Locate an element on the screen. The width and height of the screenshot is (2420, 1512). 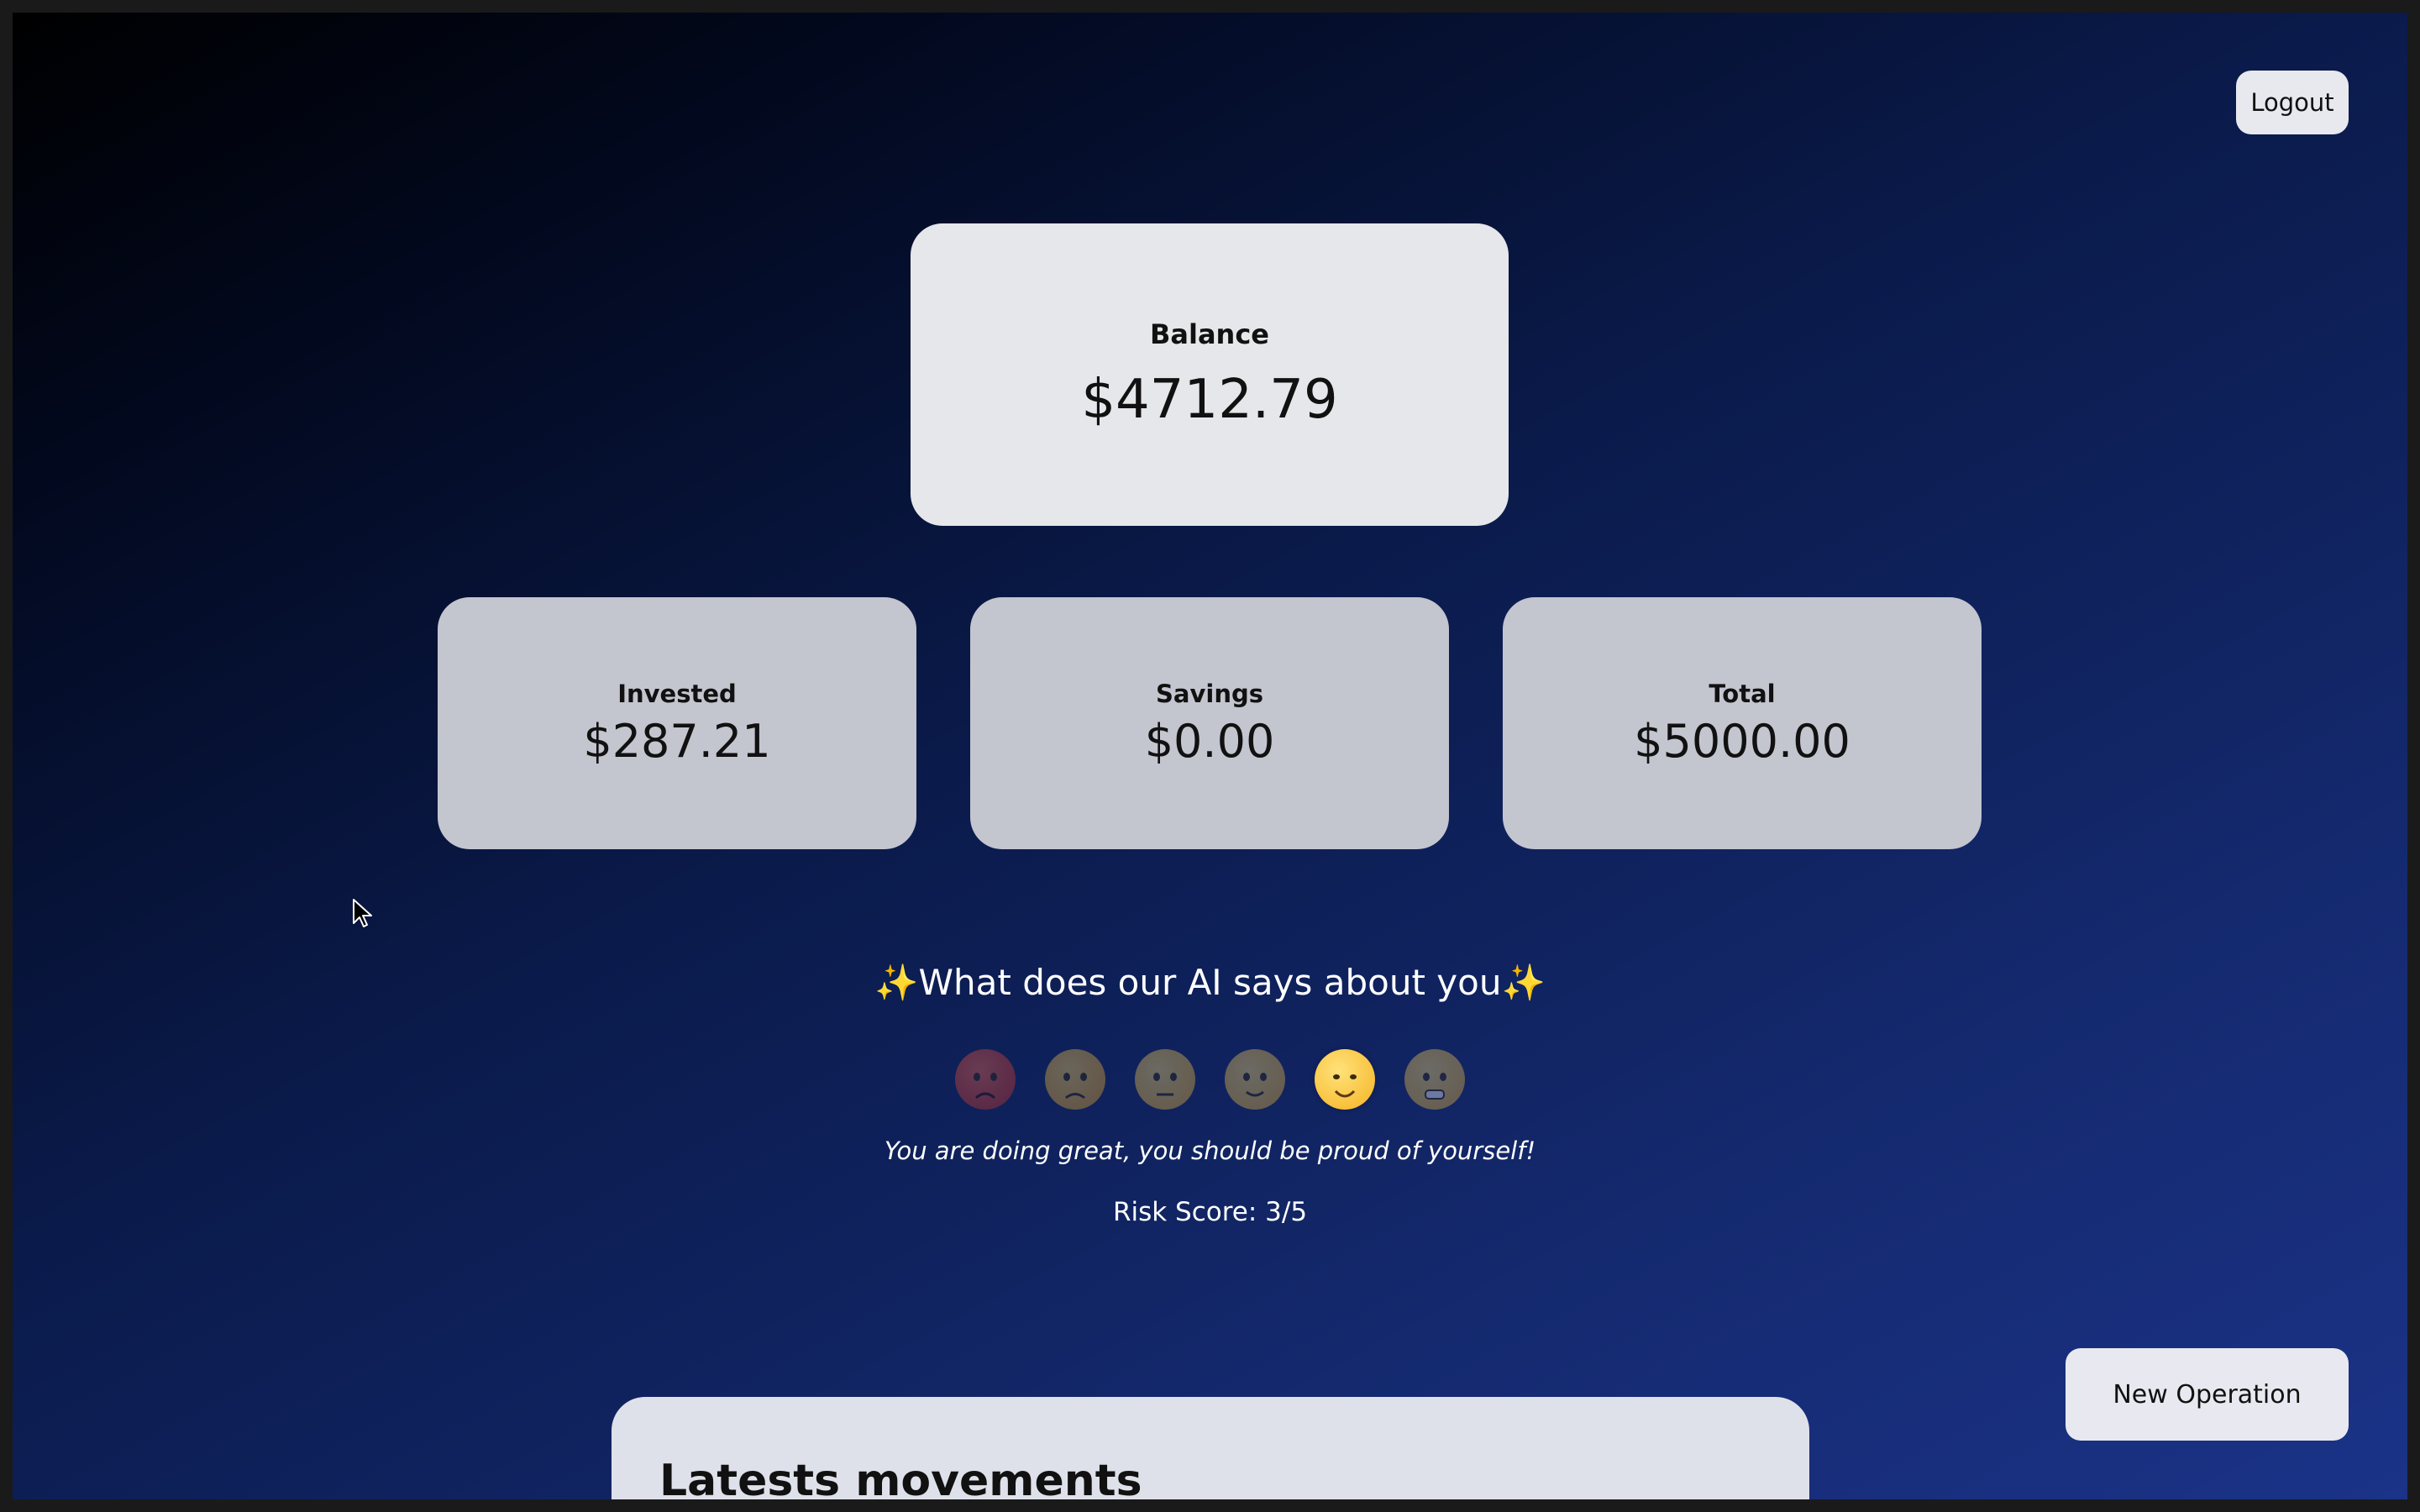
furious-face-icon is located at coordinates (985, 1079).